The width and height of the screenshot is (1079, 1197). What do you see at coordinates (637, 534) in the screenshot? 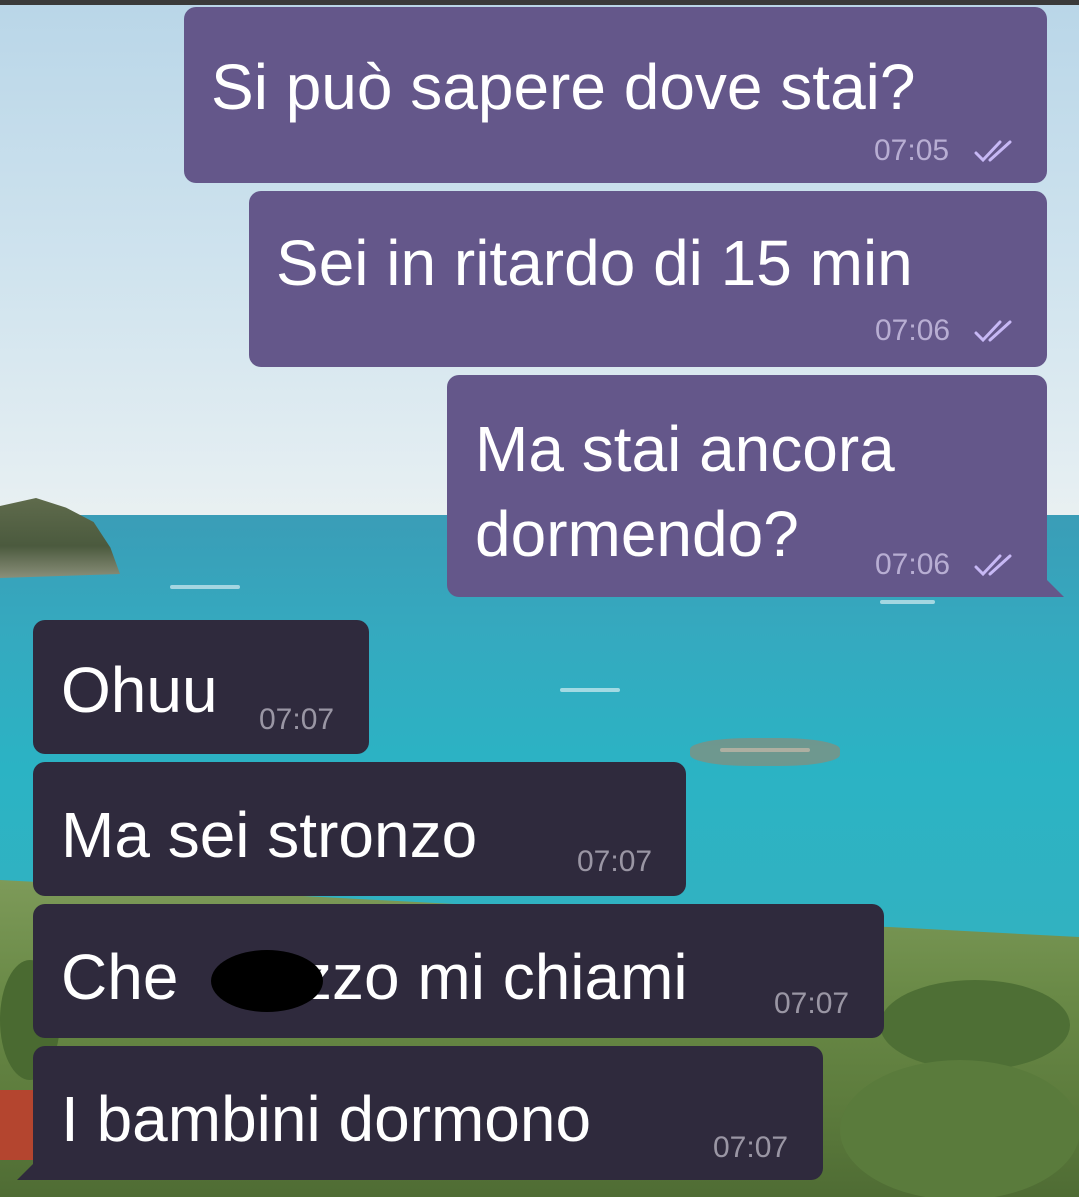
I see `message-text-line: dormendo?` at bounding box center [637, 534].